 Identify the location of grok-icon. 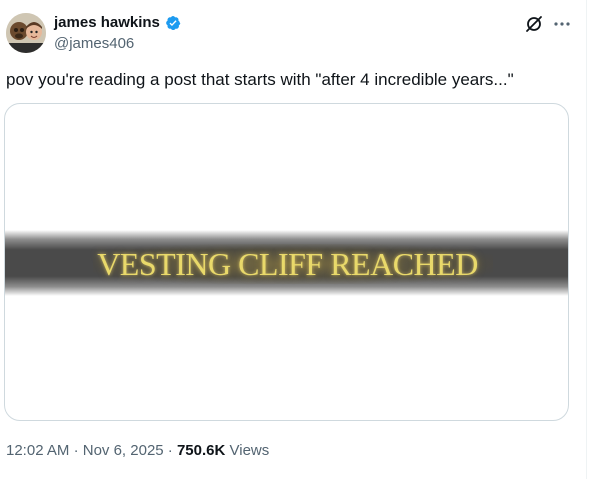
(534, 24).